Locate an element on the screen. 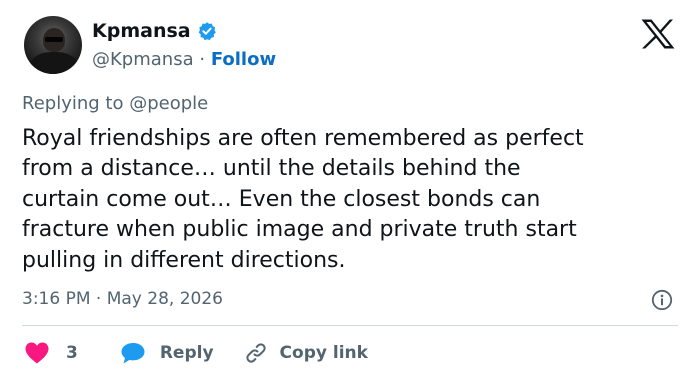  like-count: 3 is located at coordinates (72, 353).